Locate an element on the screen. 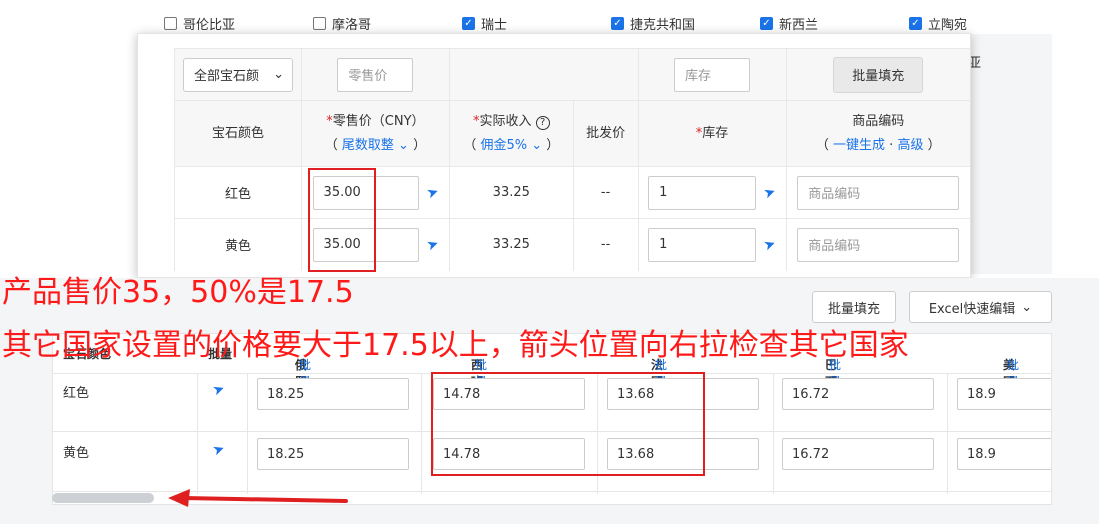 The image size is (1099, 524). commission-dropdown: 佣金5% ⌄ is located at coordinates (511, 145).